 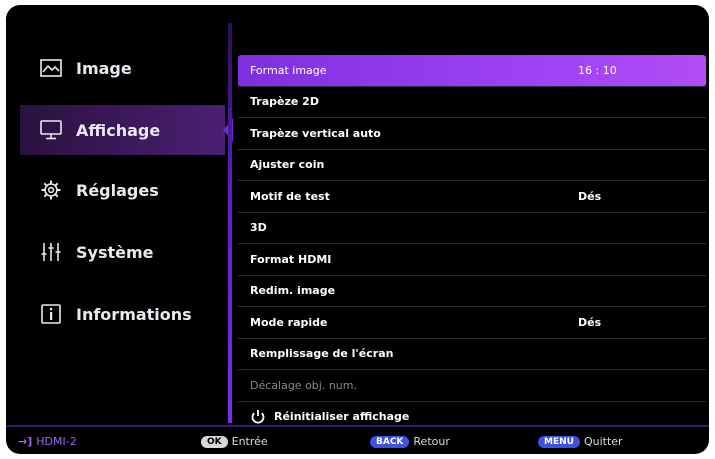 I want to click on menu-item-format-image: Format image 16 : 10, so click(x=472, y=71).